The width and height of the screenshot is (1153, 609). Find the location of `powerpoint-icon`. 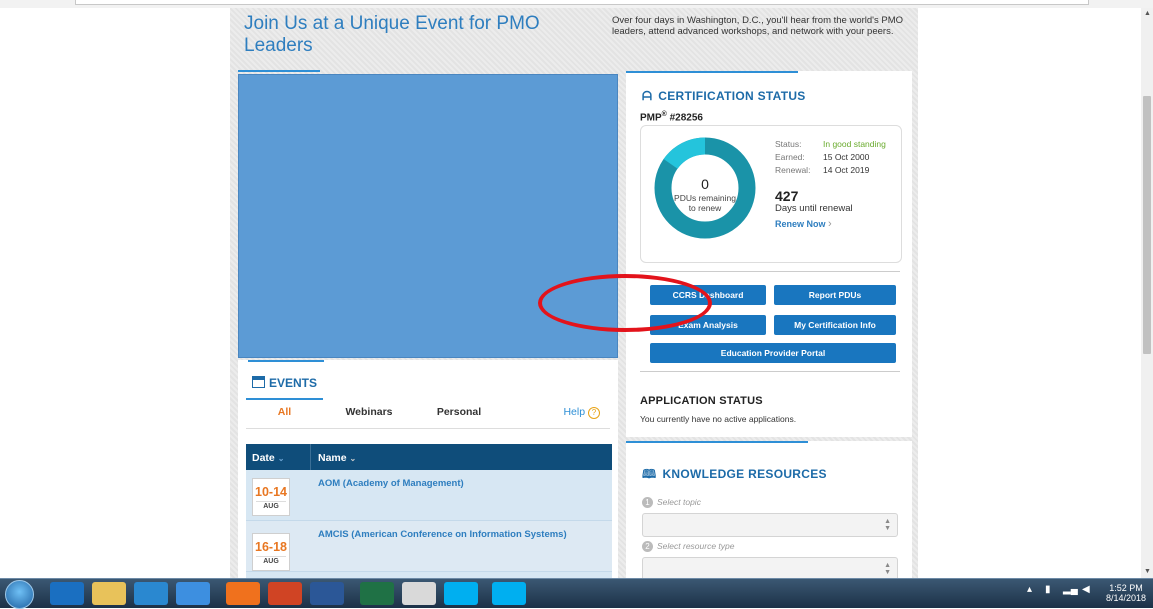

powerpoint-icon is located at coordinates (285, 593).